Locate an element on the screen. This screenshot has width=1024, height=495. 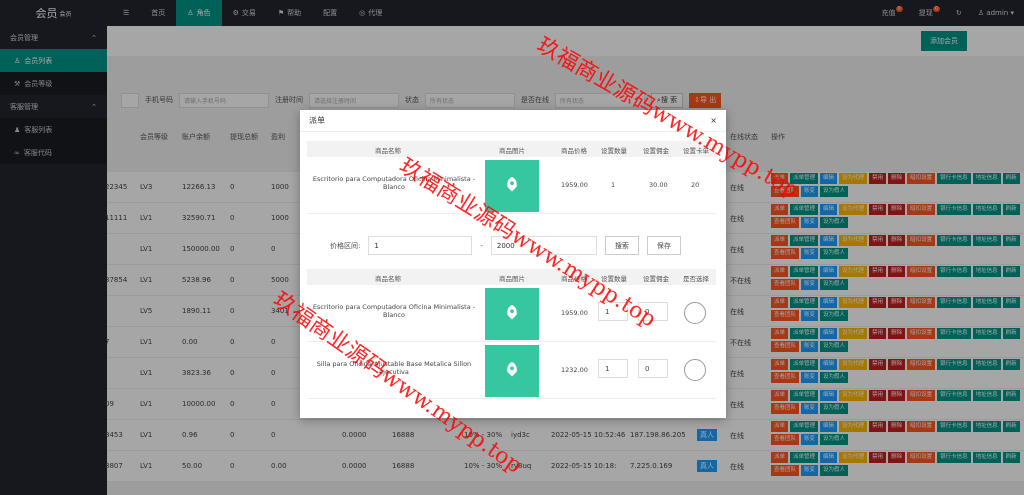
col-card: 设置卡单 is located at coordinates (696, 151).